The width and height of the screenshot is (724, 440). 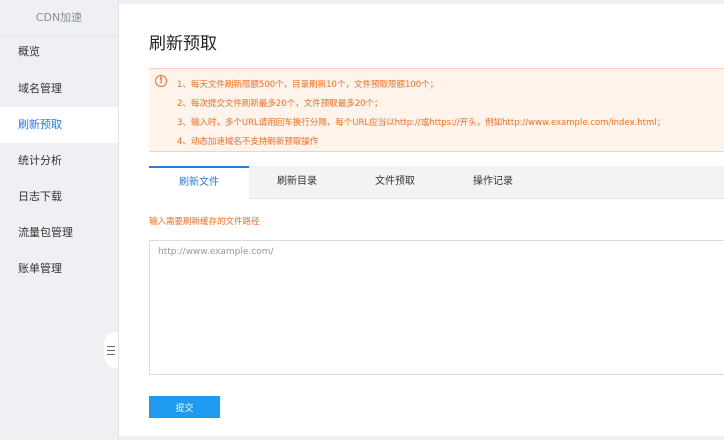 I want to click on sidebar-item-billing: 账单管理, so click(x=59, y=269).